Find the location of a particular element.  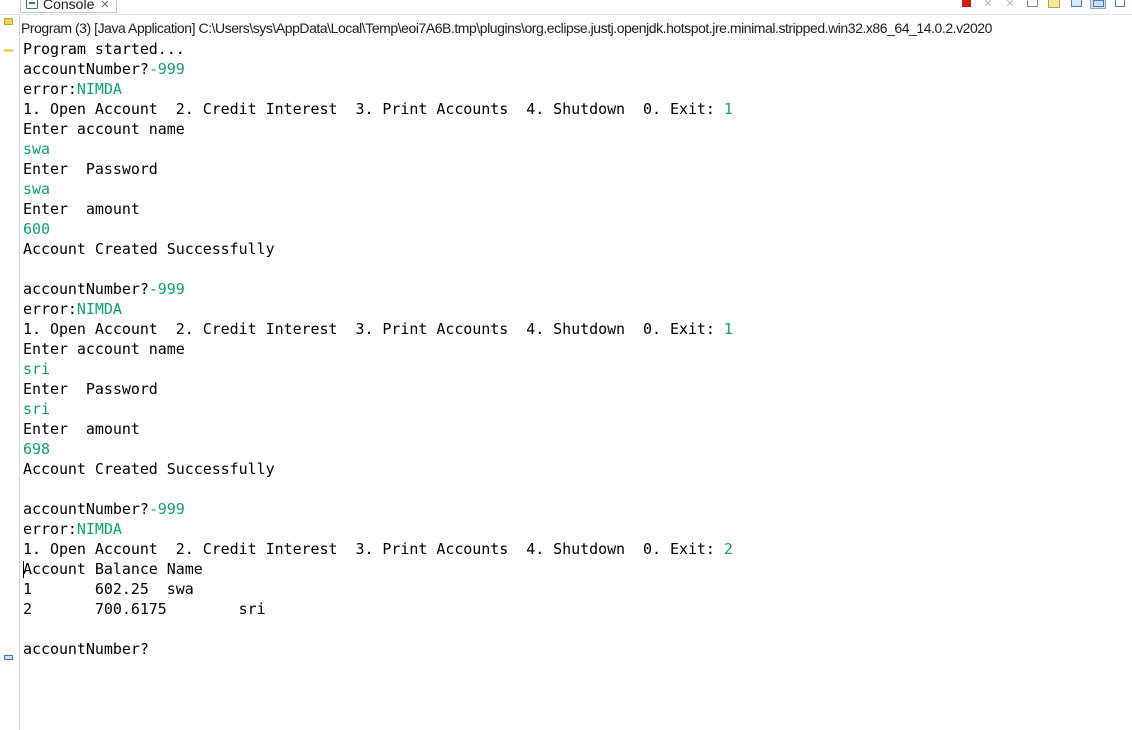

remove-all-icon: ✕ is located at coordinates (1010, 5).